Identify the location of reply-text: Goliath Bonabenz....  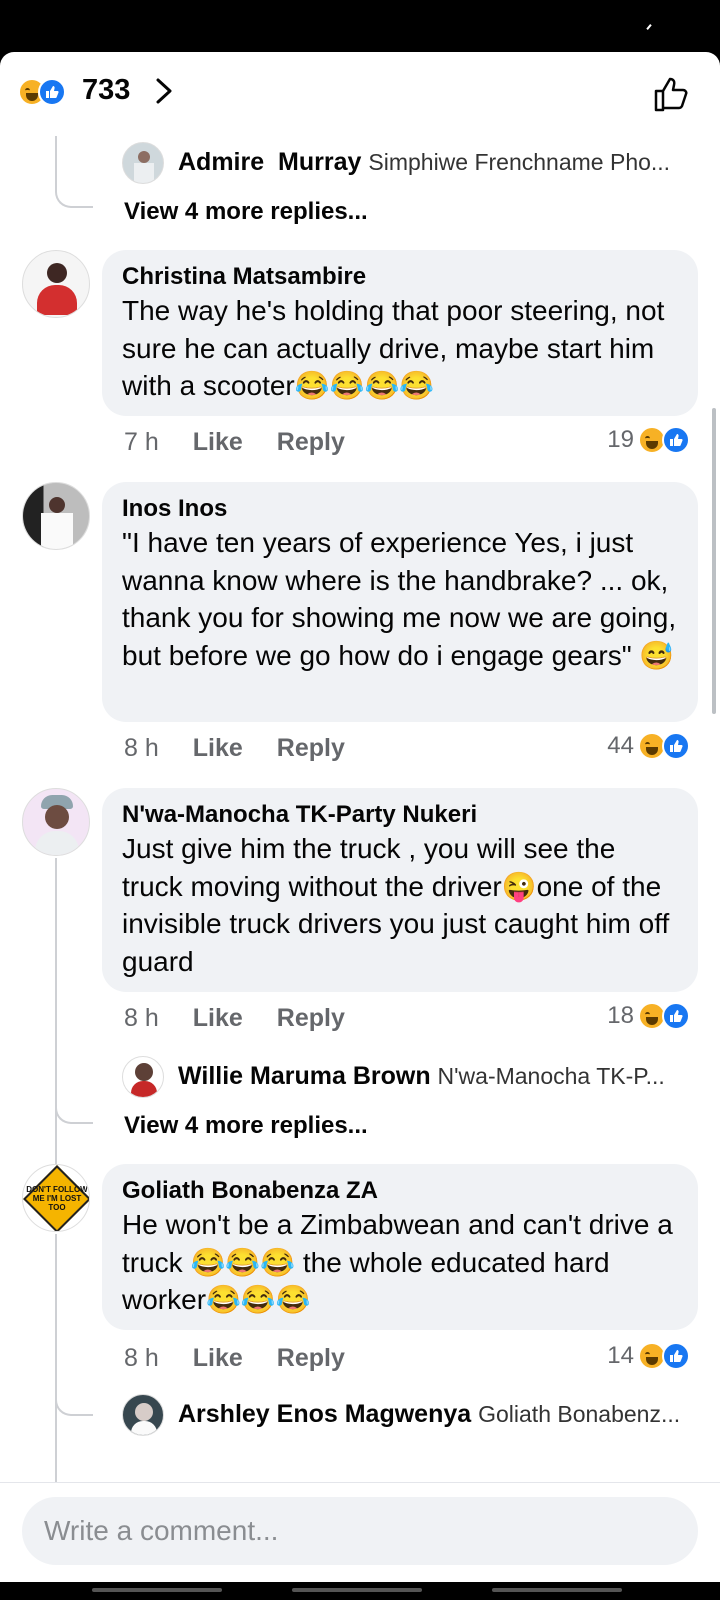
(579, 1414).